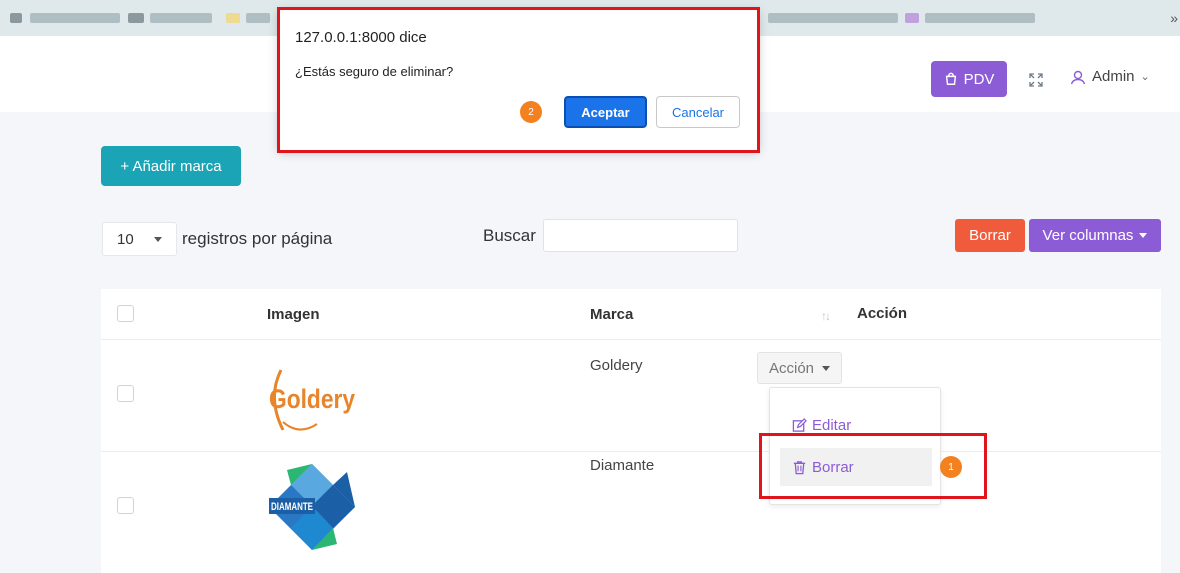  What do you see at coordinates (951, 467) in the screenshot?
I see `step-marker-1: 1` at bounding box center [951, 467].